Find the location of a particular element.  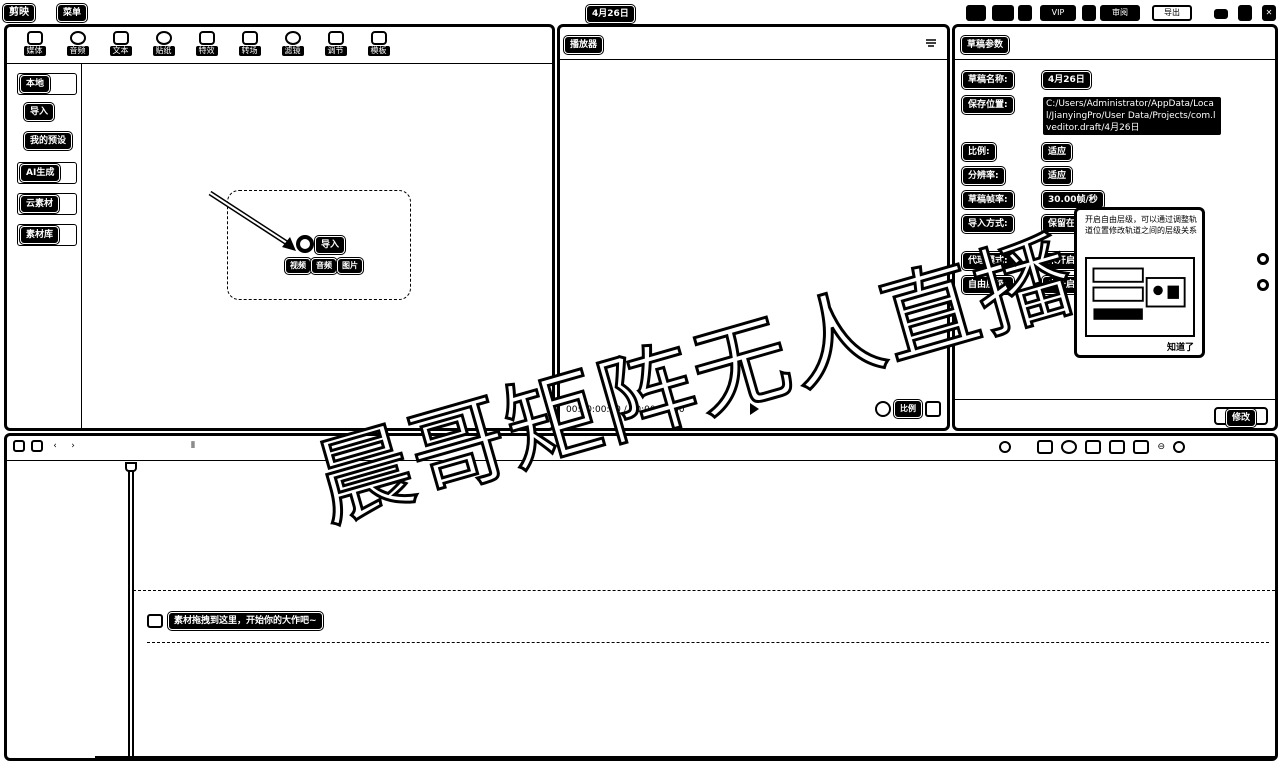

template-icon is located at coordinates (378, 38).